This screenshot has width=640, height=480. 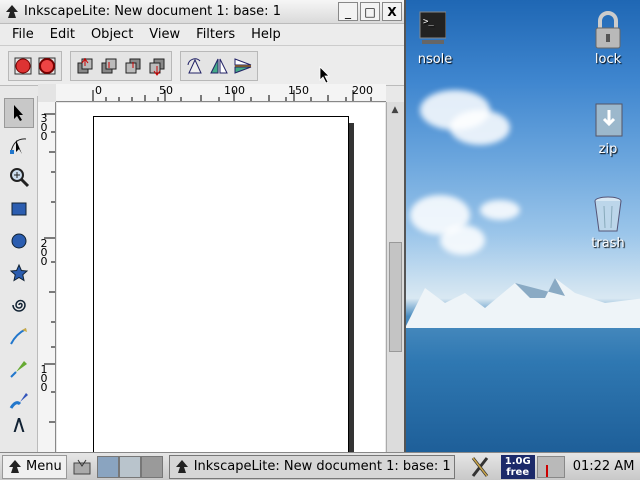 I want to click on arrow-icon, so click(x=18, y=113).